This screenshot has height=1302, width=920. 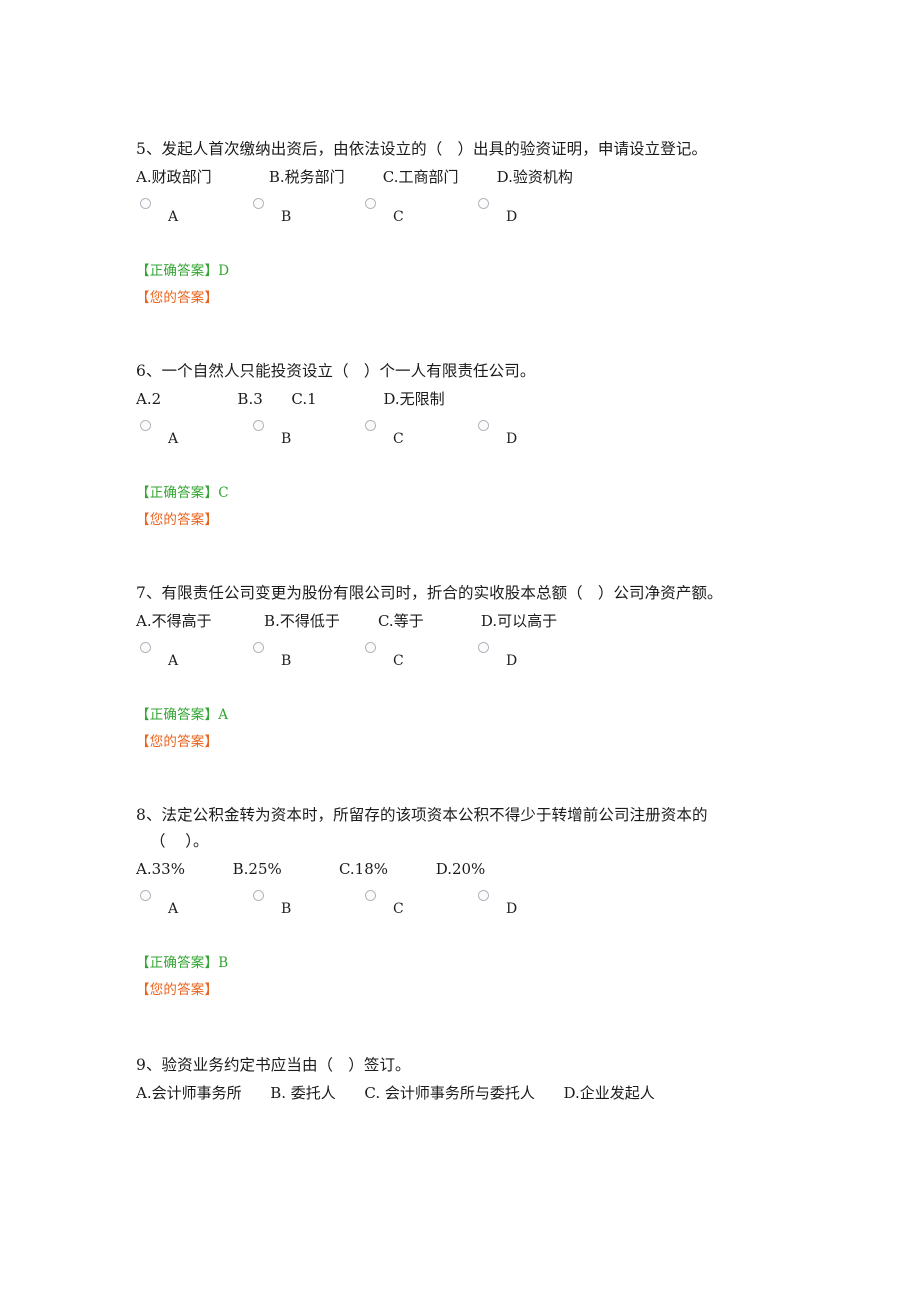 I want to click on answer-section: 【正确答案】D 【您的答案】, so click(x=486, y=285).